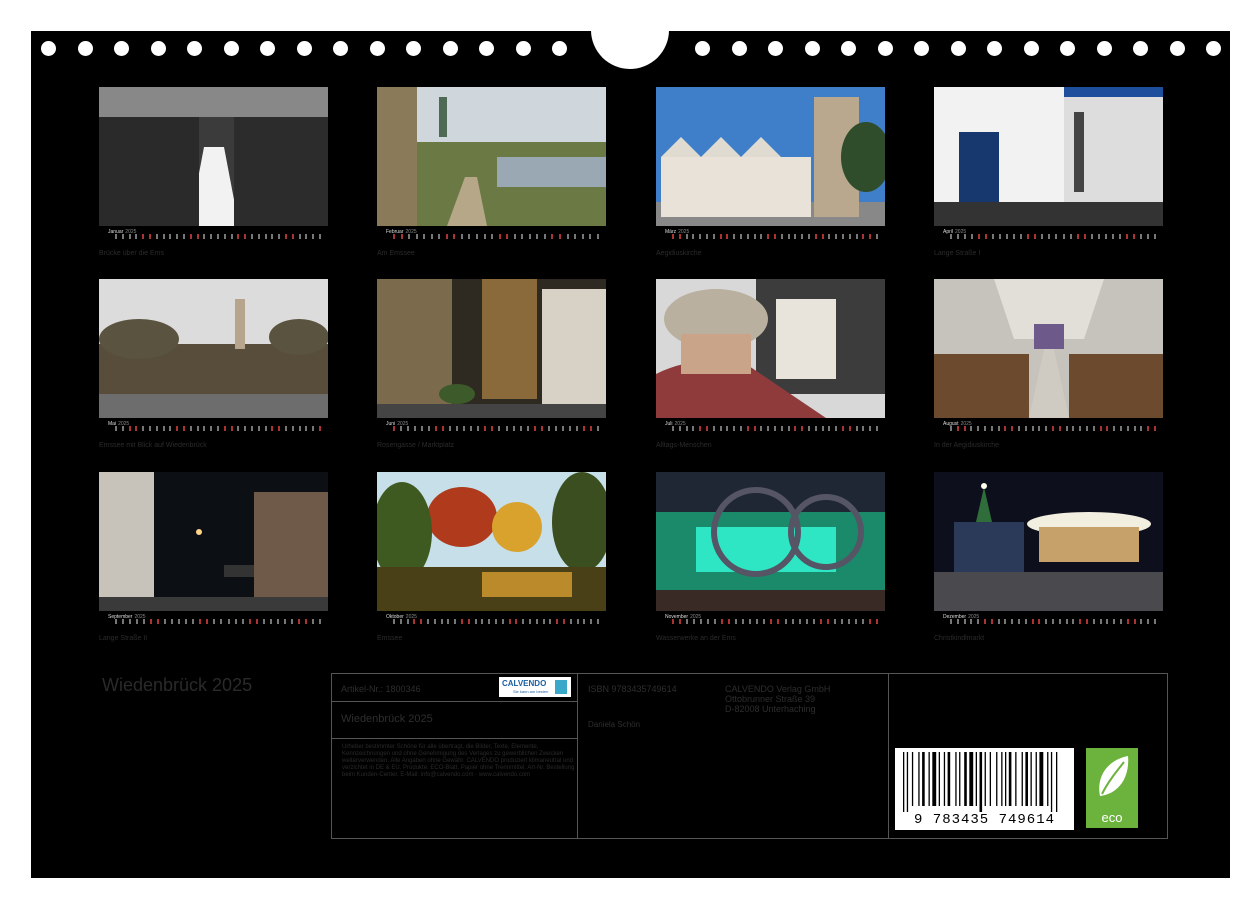  Describe the element at coordinates (980, 782) in the screenshot. I see `barcode-bars` at that location.